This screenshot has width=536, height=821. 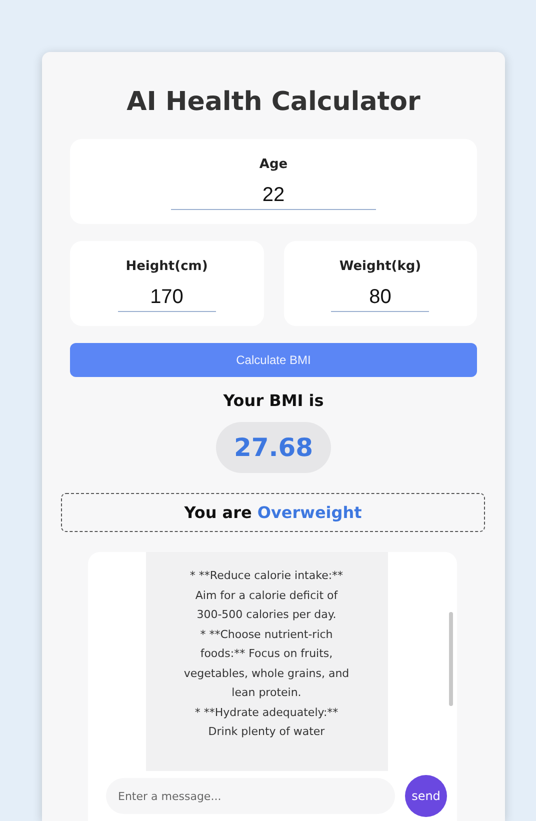 I want to click on field-label: Age, so click(x=273, y=164).